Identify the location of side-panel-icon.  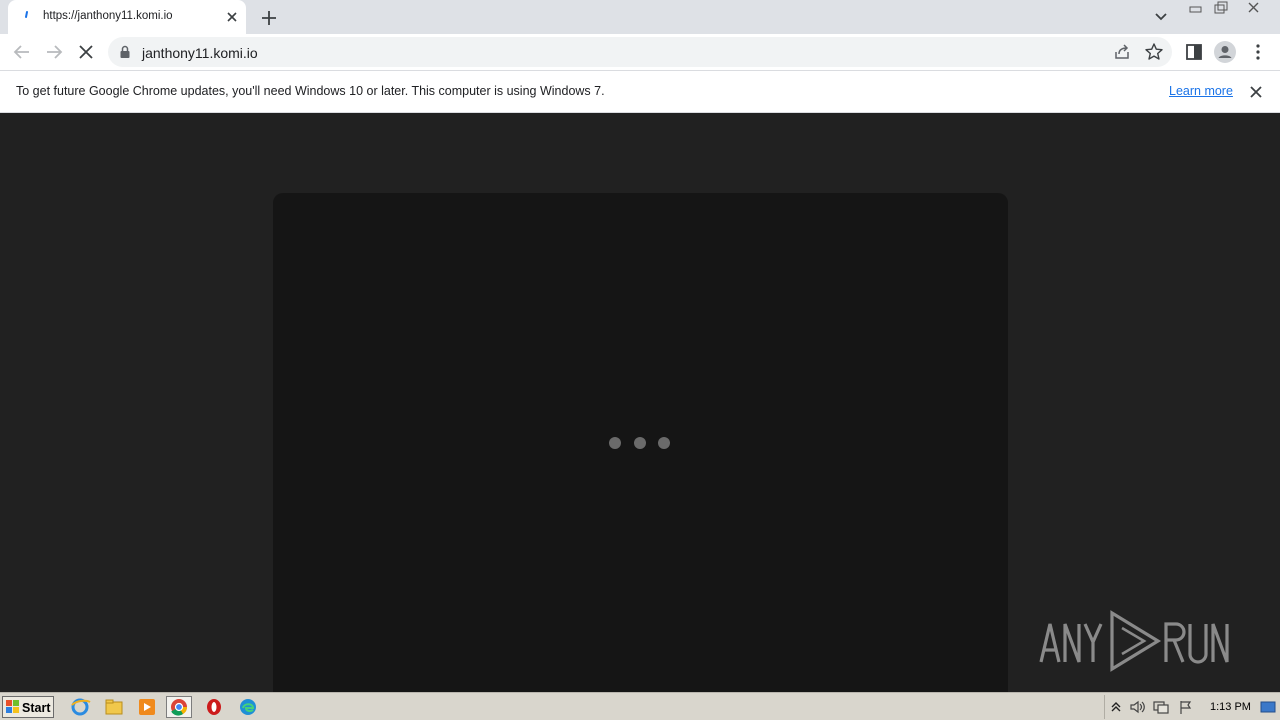
(1194, 52).